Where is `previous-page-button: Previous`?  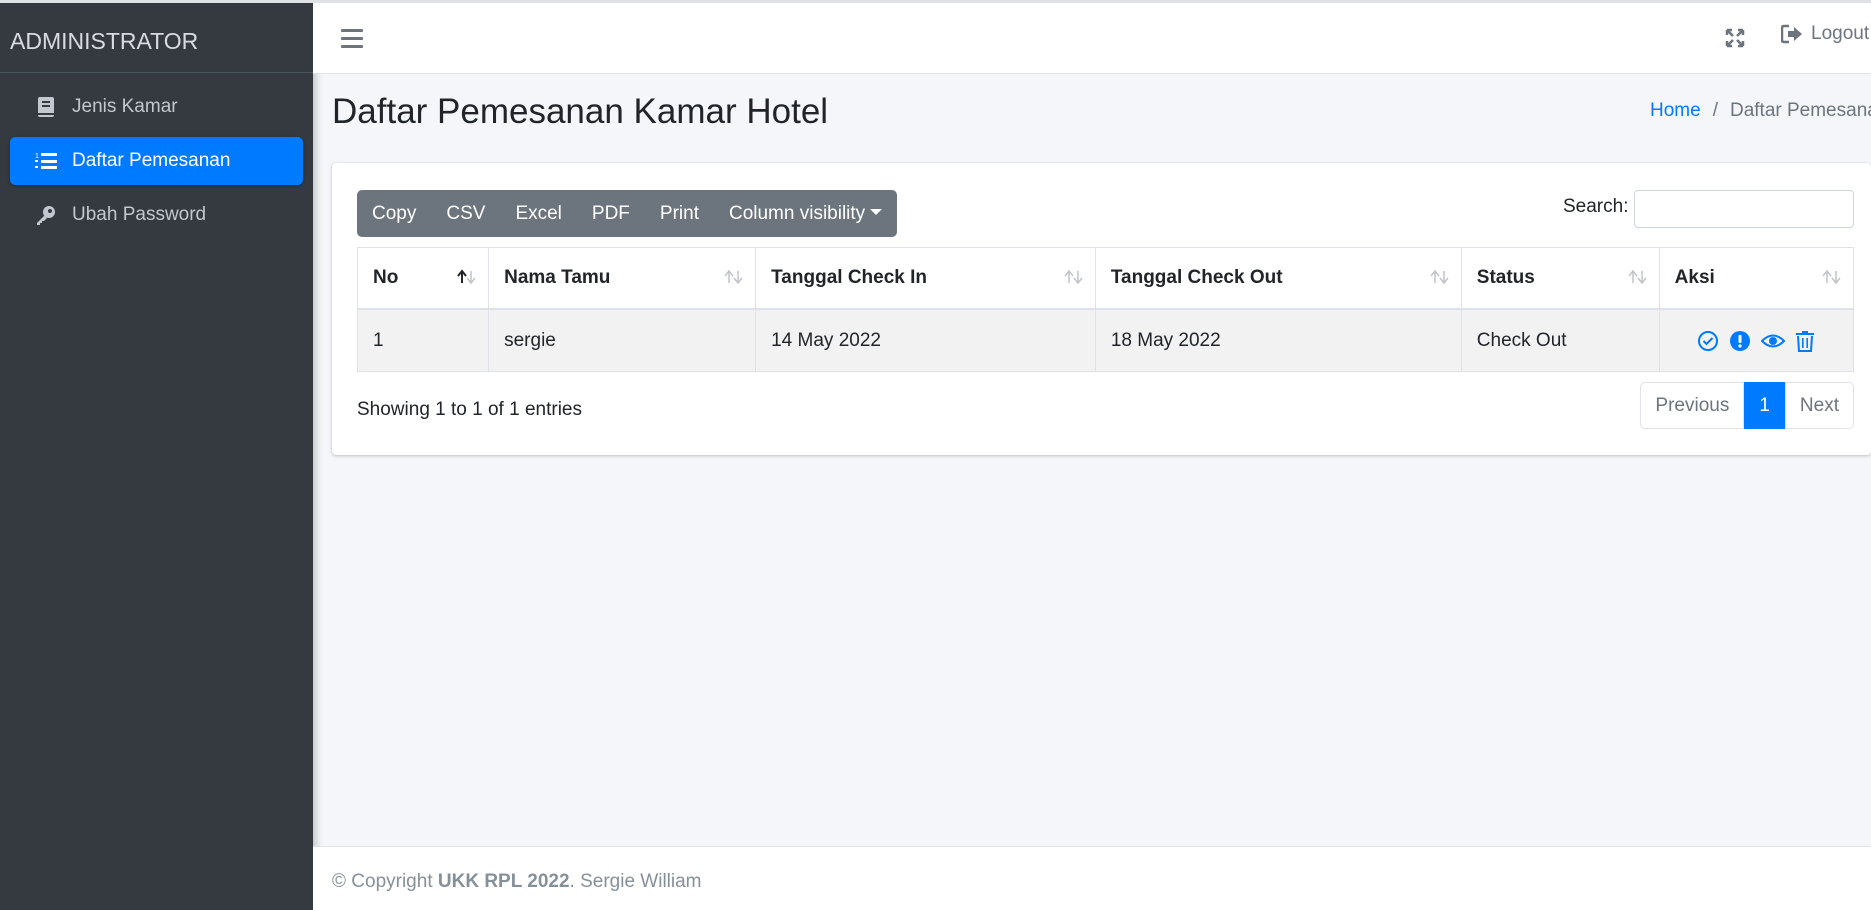 previous-page-button: Previous is located at coordinates (1692, 405).